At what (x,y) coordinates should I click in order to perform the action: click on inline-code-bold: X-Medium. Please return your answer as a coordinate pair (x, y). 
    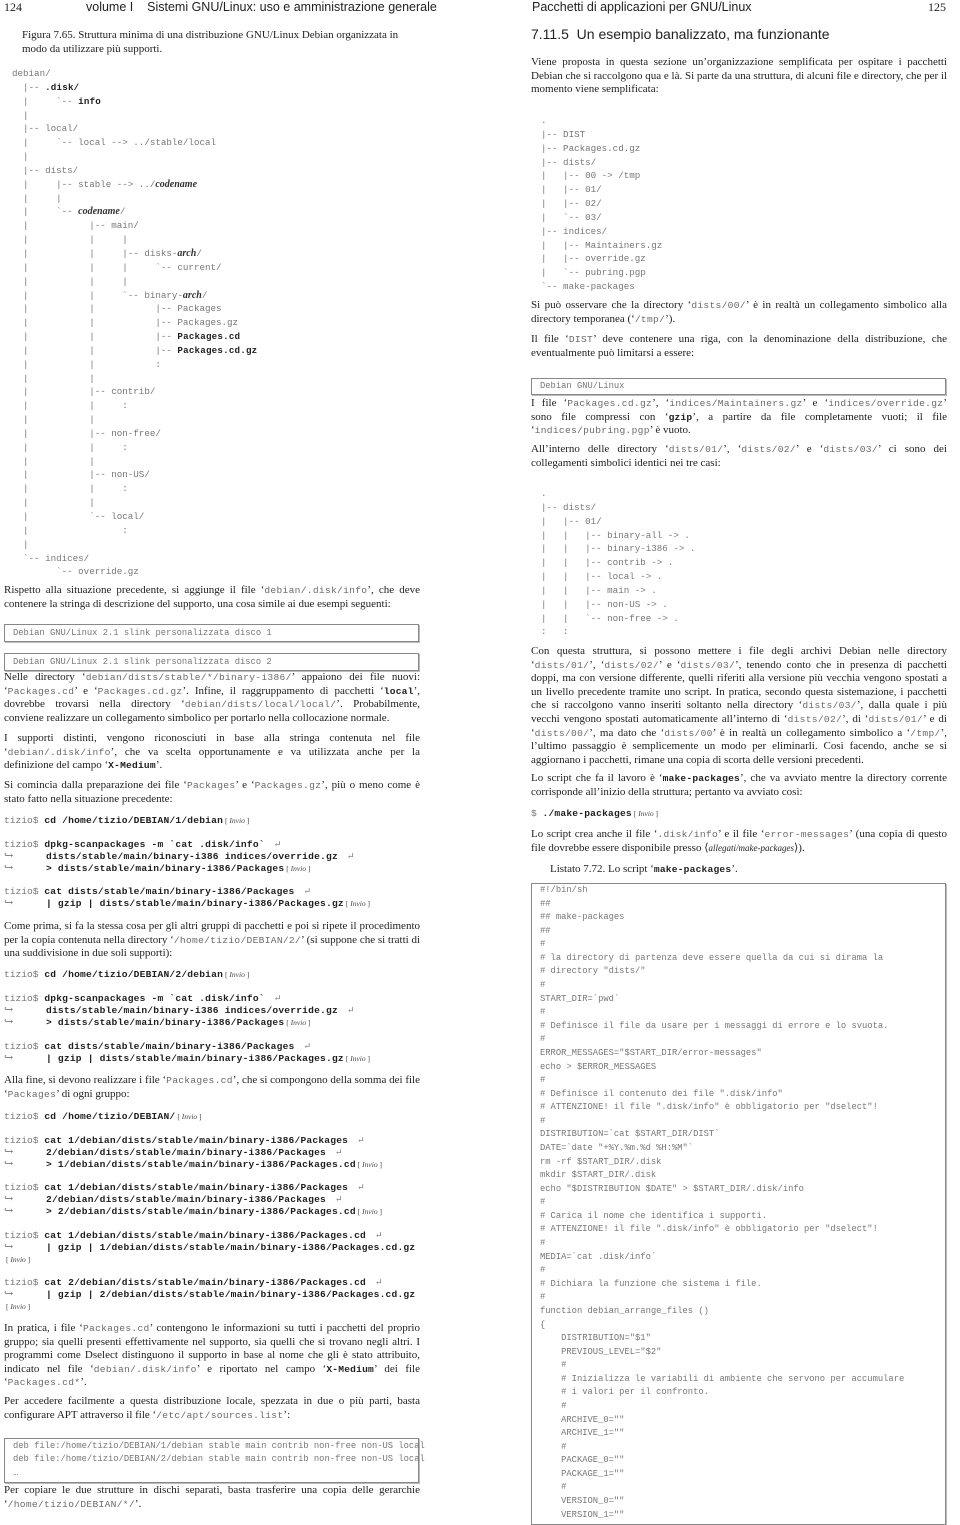
    Looking at the image, I should click on (132, 766).